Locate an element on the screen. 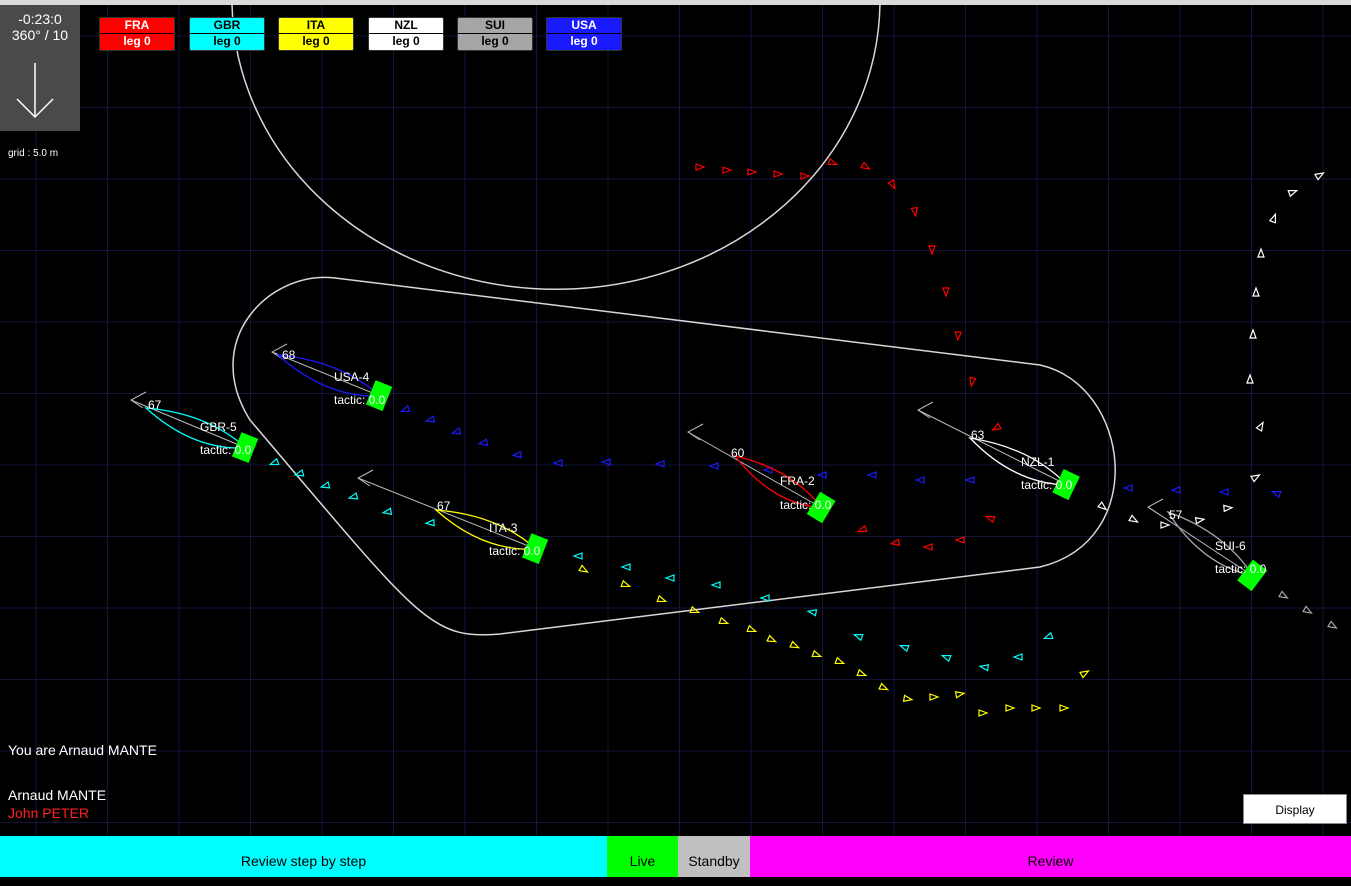  race-timer: -0:23:0 is located at coordinates (40, 19).